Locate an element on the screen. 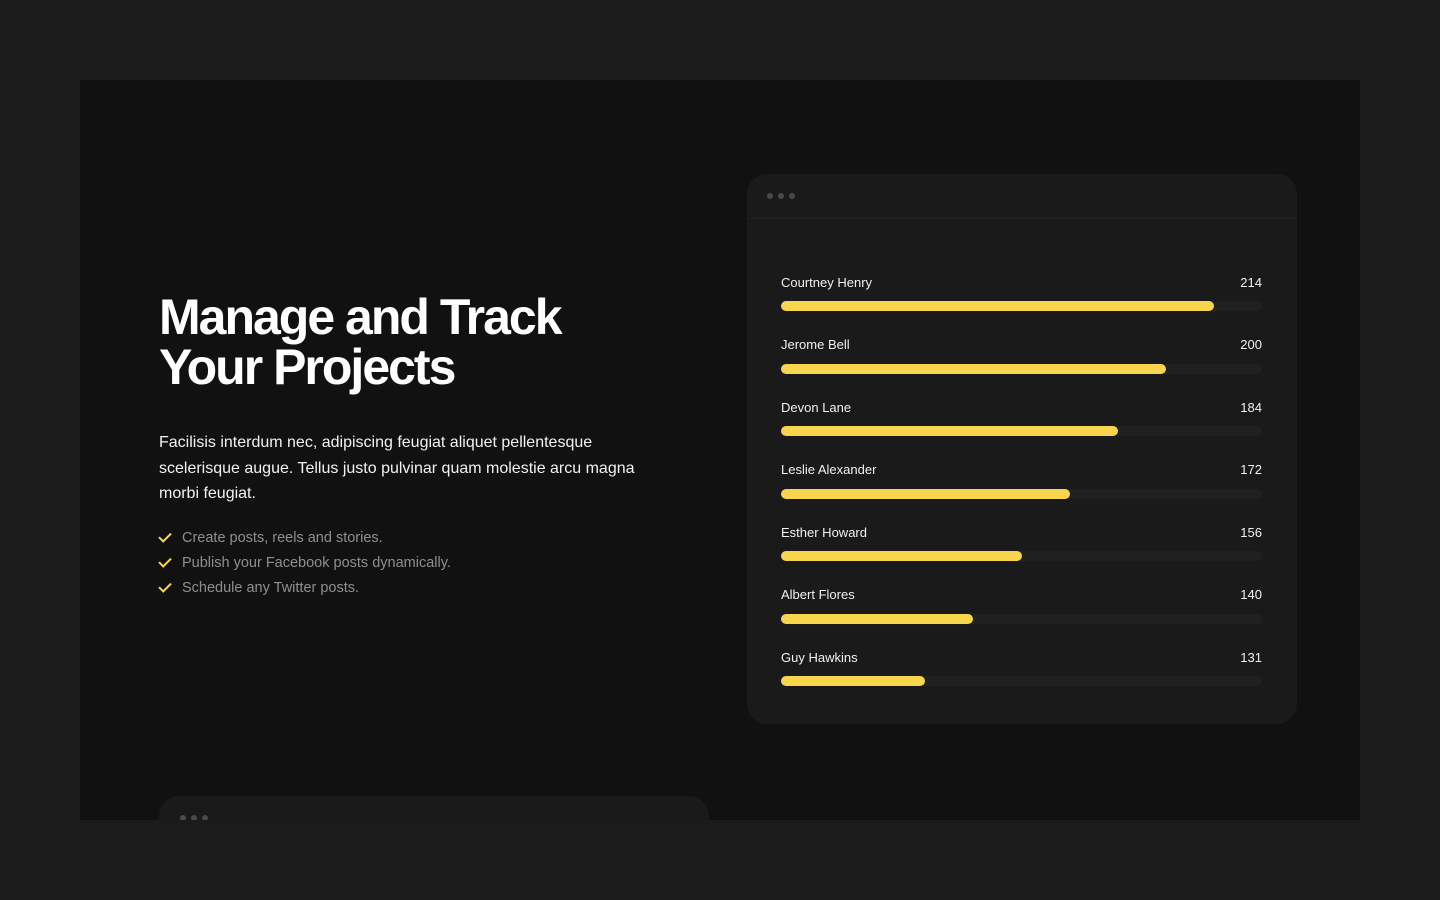 This screenshot has height=900, width=1440. row-name: Leslie Alexander is located at coordinates (829, 469).